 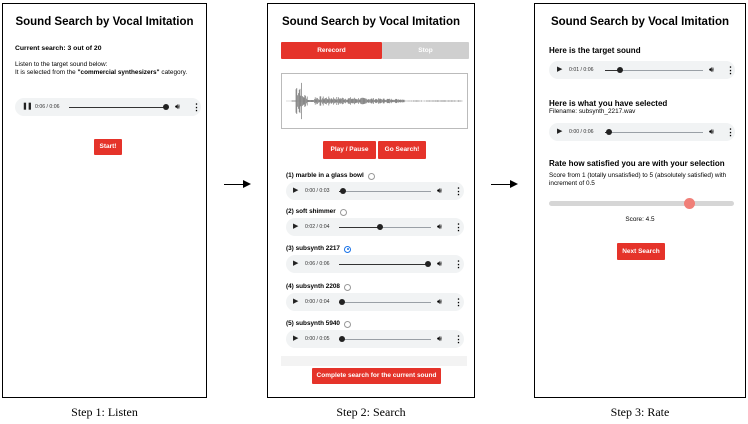 I want to click on step2-caption: Step 2: Search, so click(x=371, y=412).